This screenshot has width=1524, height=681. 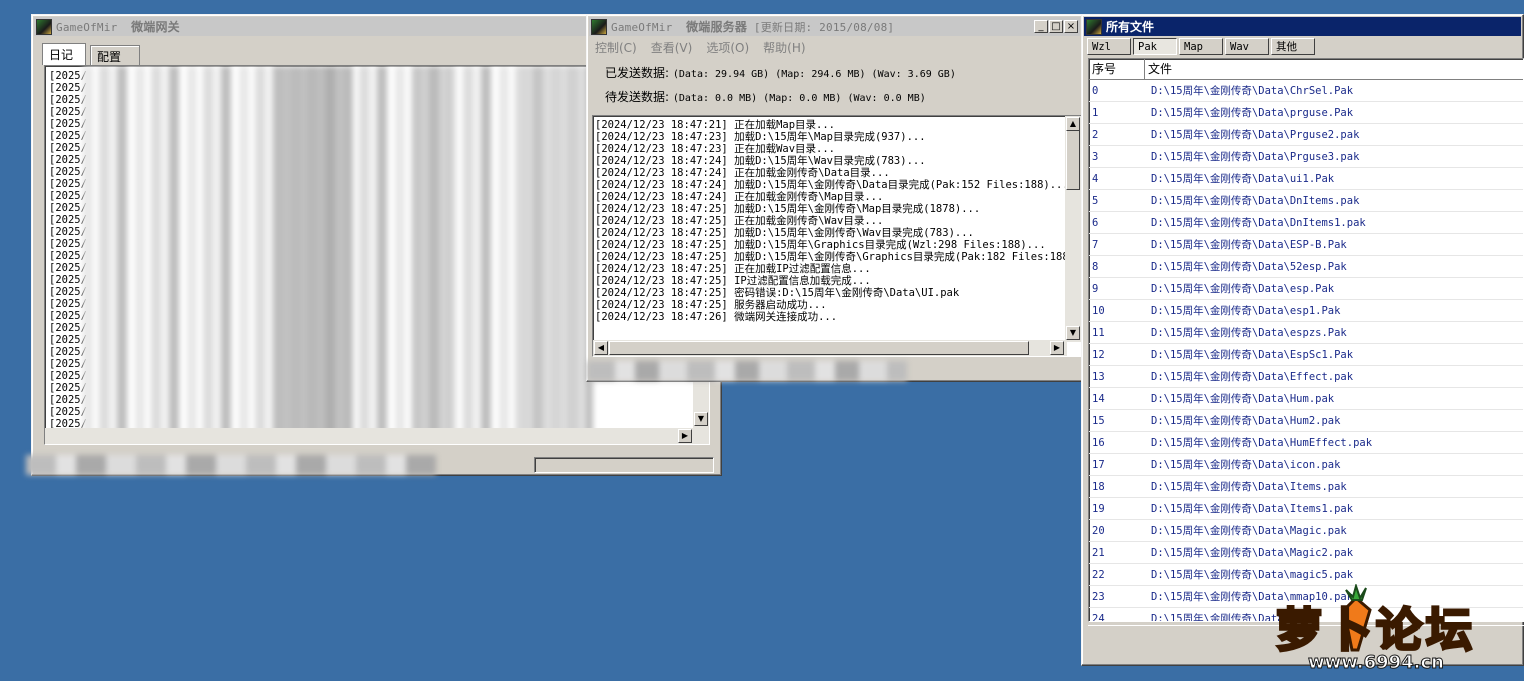 What do you see at coordinates (1306, 201) in the screenshot?
I see `table-row: 5 D:\15周年\金刚传奇\Data\DnItems.pak` at bounding box center [1306, 201].